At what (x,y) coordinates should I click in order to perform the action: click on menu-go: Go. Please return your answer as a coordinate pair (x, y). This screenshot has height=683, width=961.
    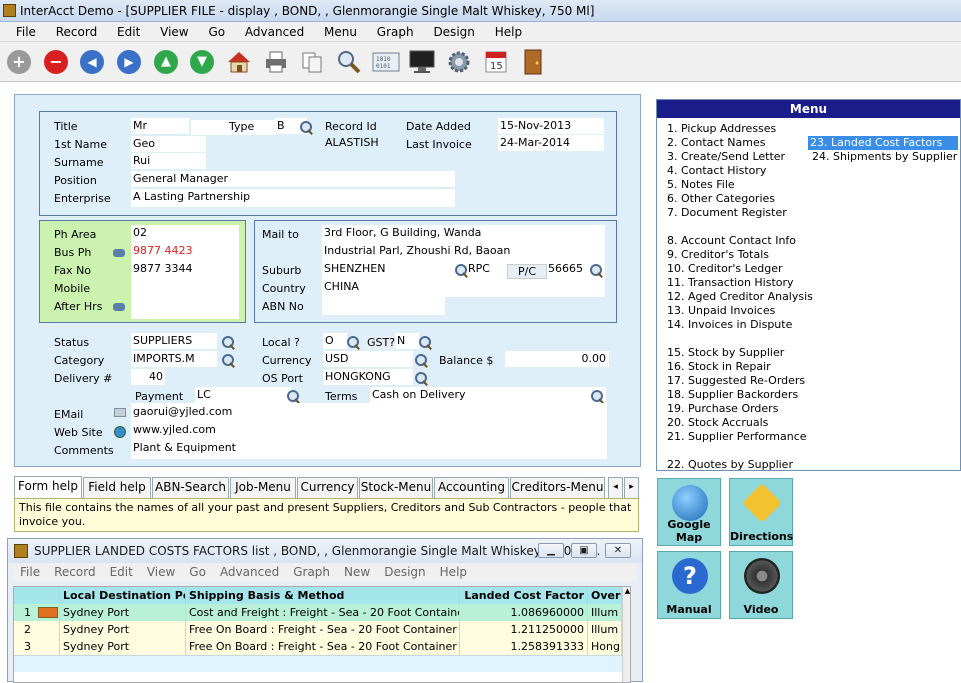
    Looking at the image, I should click on (216, 32).